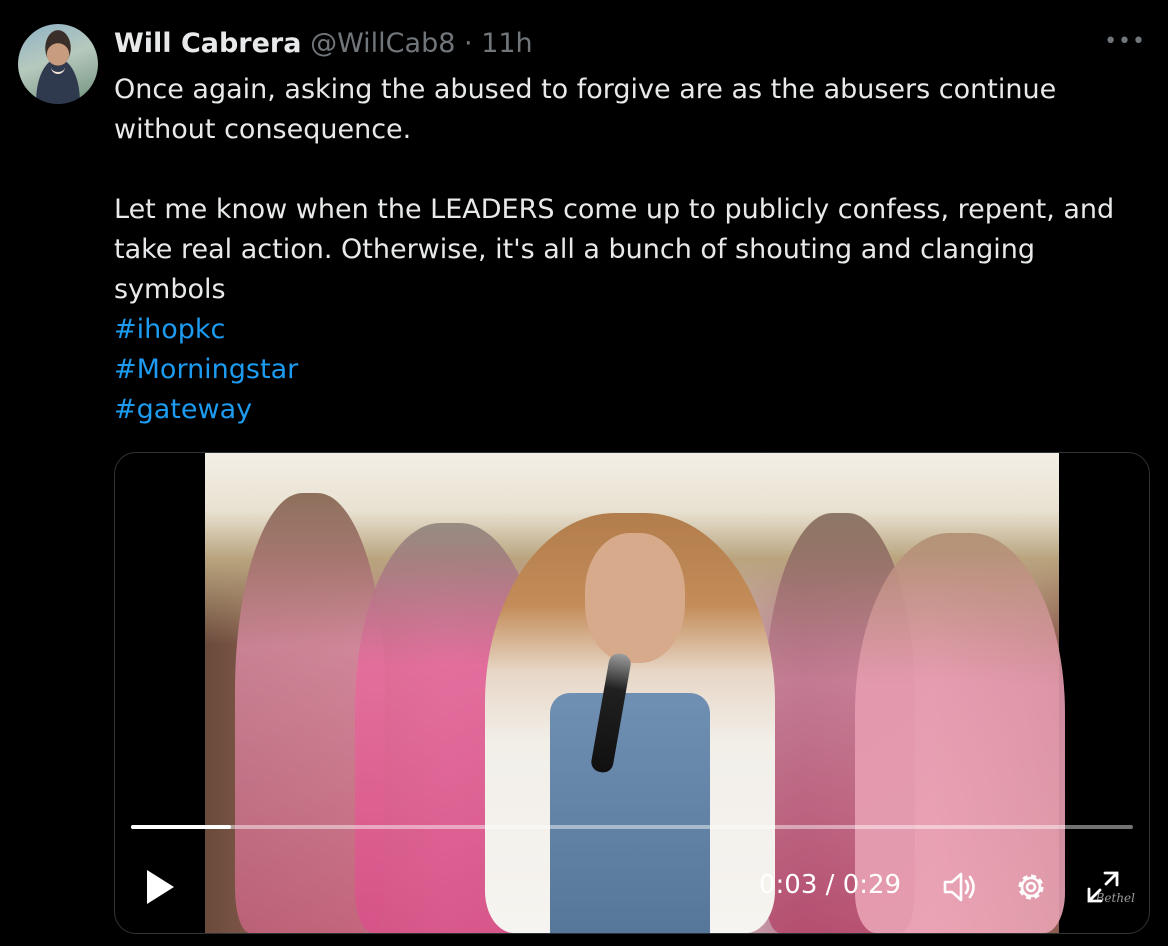  What do you see at coordinates (872, 885) in the screenshot?
I see `video-duration: 0:29` at bounding box center [872, 885].